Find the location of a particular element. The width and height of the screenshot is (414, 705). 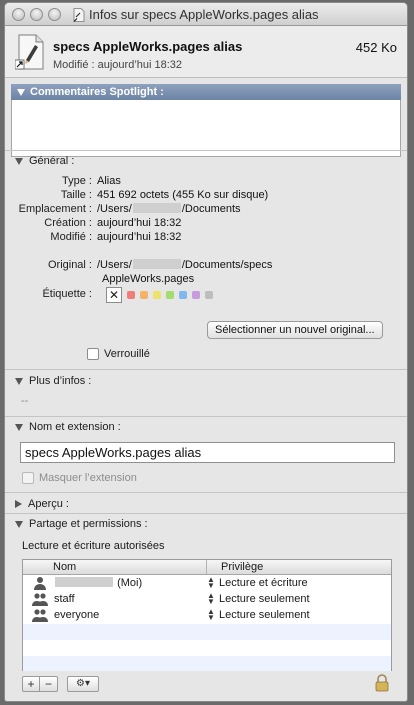

table-row: (Moi) ▲ ▼ Lecture et écriture is located at coordinates (207, 583).